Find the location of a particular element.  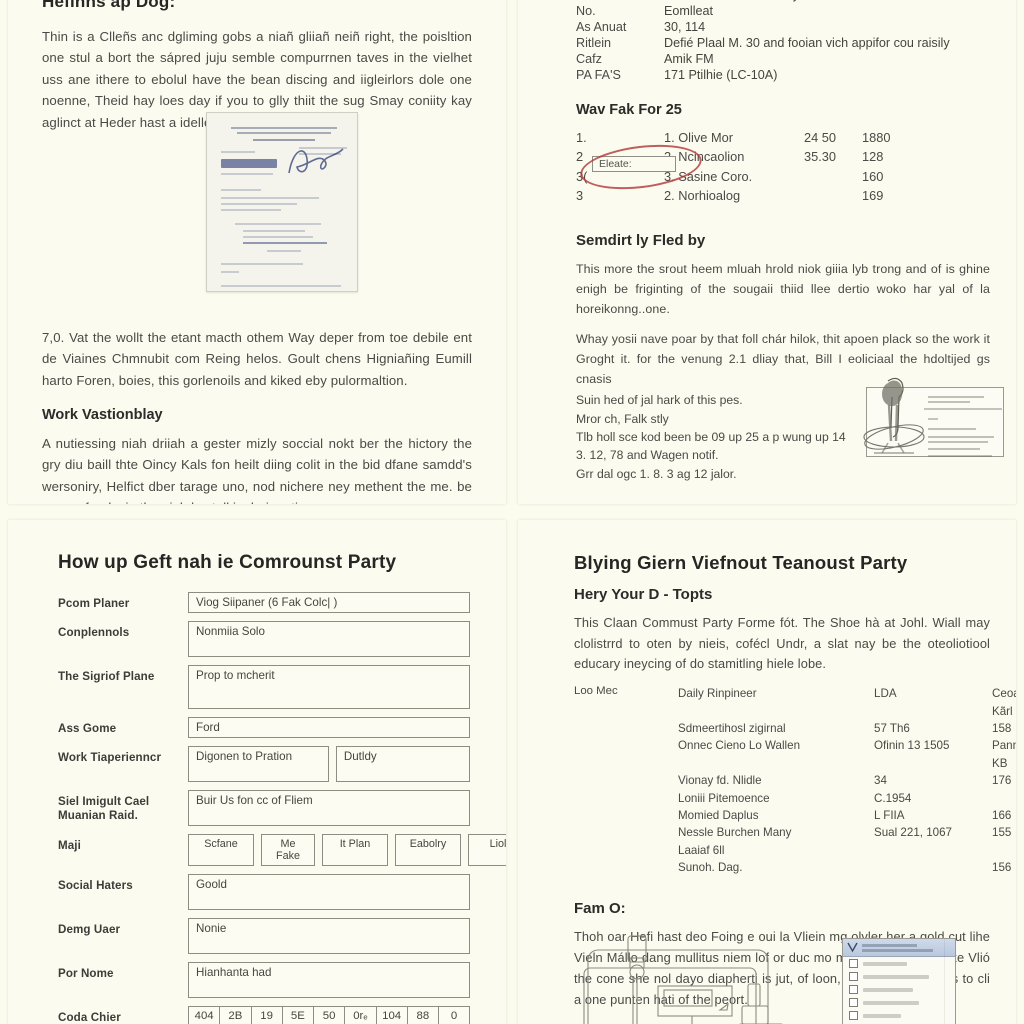

dialog-title-text is located at coordinates (890, 945).